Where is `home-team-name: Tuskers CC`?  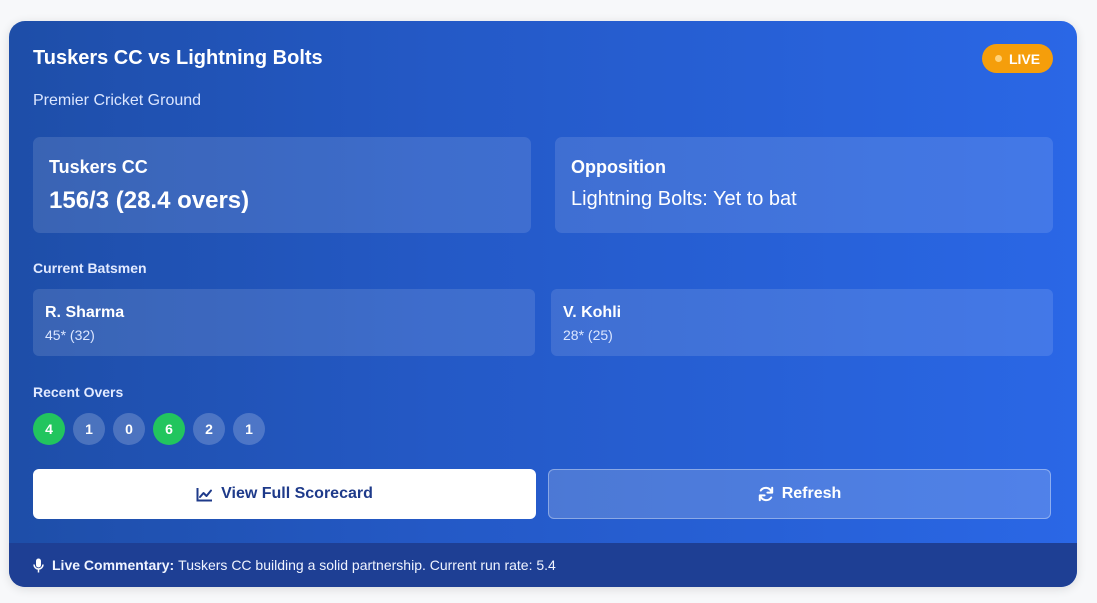
home-team-name: Tuskers CC is located at coordinates (98, 167).